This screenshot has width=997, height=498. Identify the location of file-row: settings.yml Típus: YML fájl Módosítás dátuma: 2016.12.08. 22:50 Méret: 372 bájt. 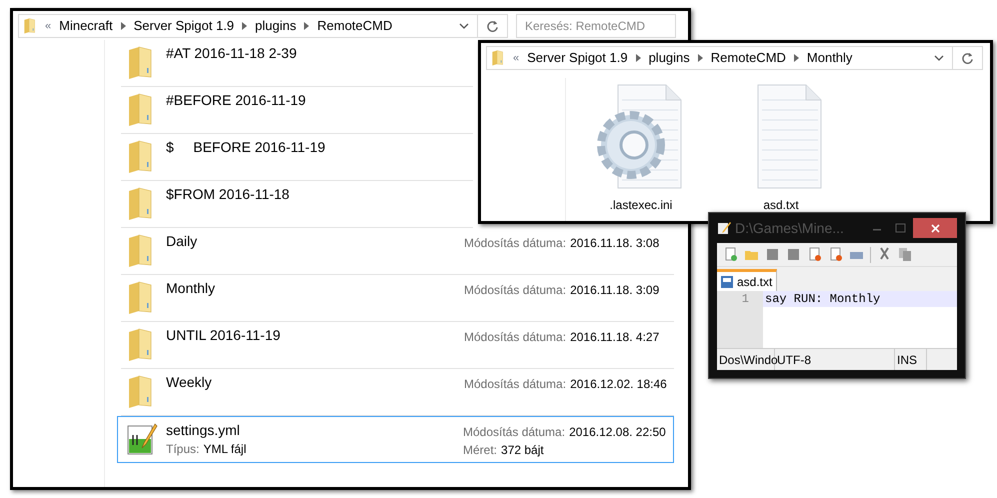
(395, 439).